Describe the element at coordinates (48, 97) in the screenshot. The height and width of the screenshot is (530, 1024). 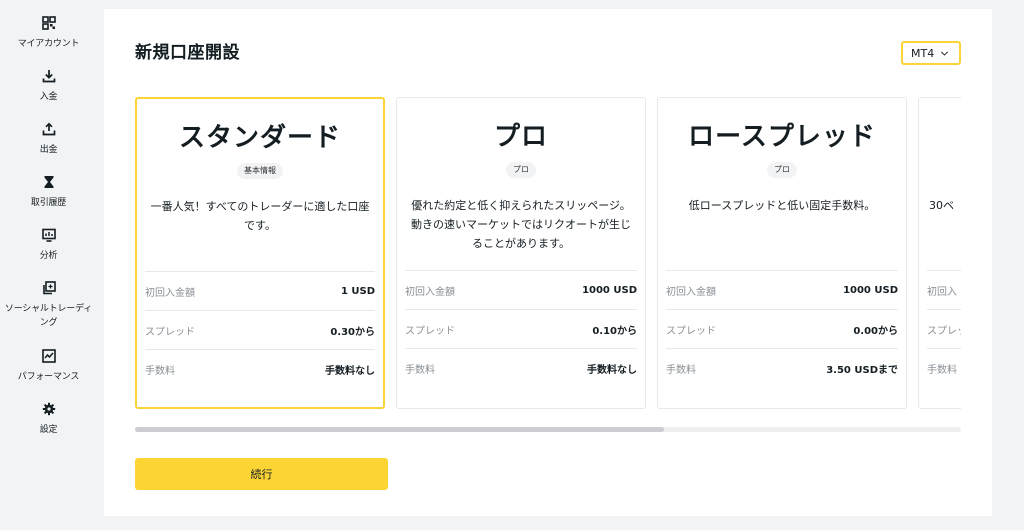
I see `sidebar-item-label: 入金` at that location.